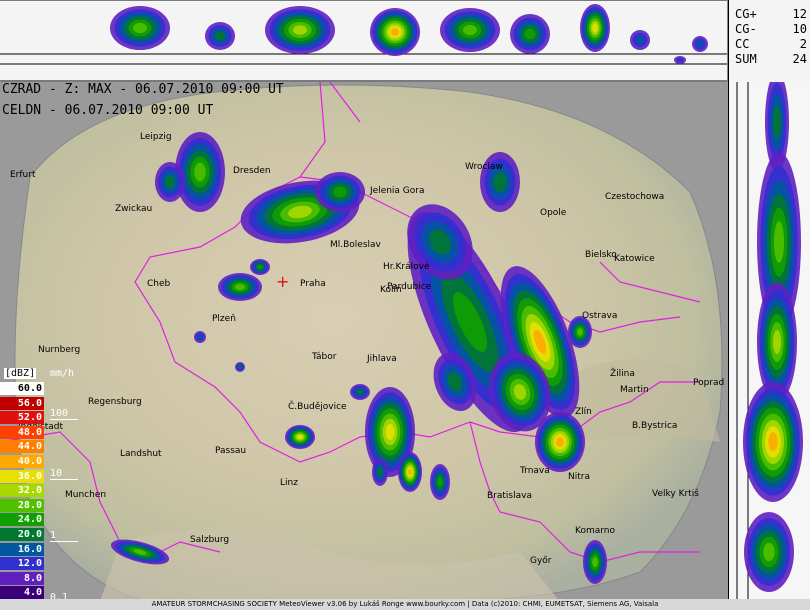 This screenshot has height=610, width=810. I want to click on legend-rate-label: 100, so click(64, 414).